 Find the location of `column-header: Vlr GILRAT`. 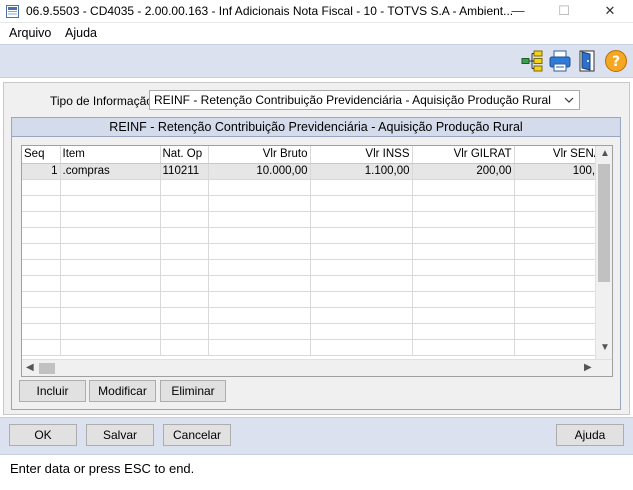

column-header: Vlr GILRAT is located at coordinates (463, 155).